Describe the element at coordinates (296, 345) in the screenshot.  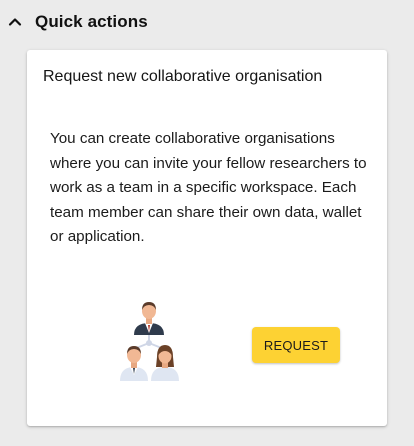
I see `request-button: REQUEST` at that location.